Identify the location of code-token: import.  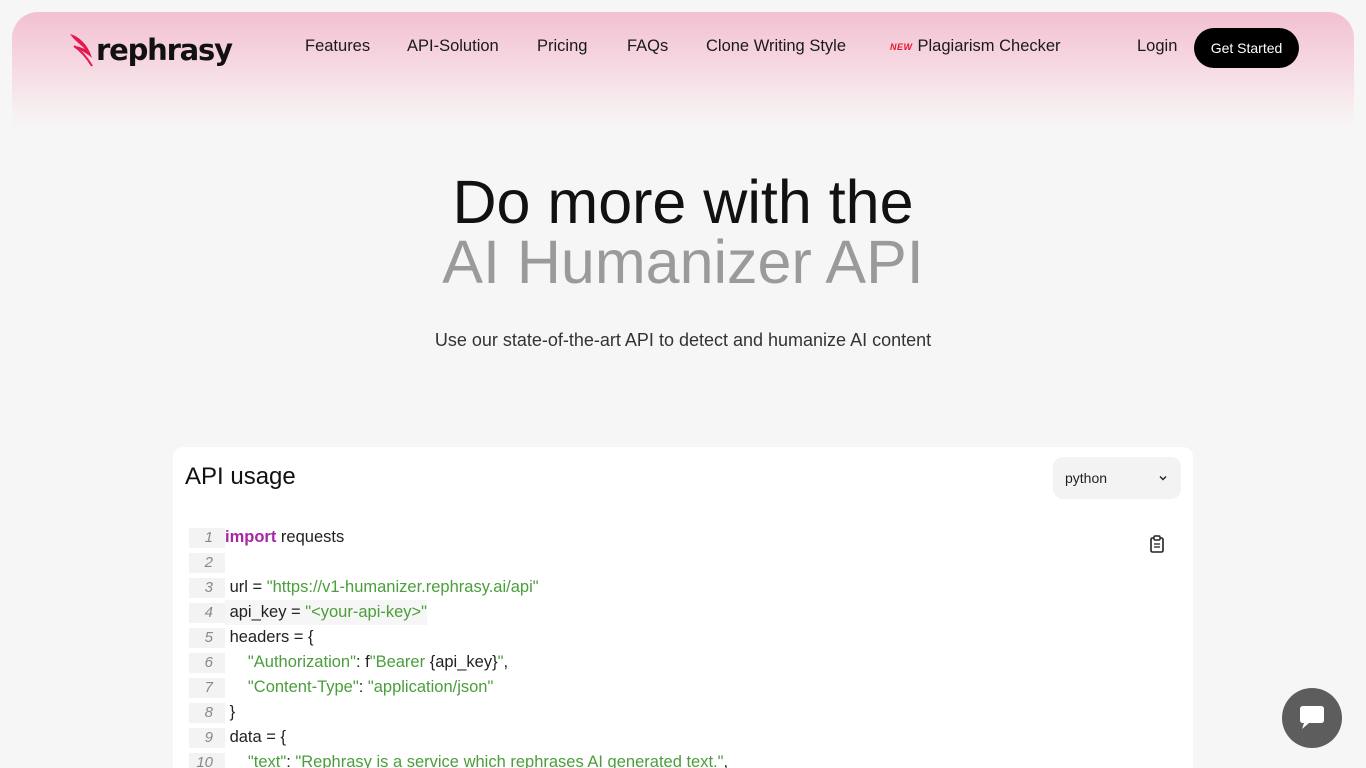
(251, 537).